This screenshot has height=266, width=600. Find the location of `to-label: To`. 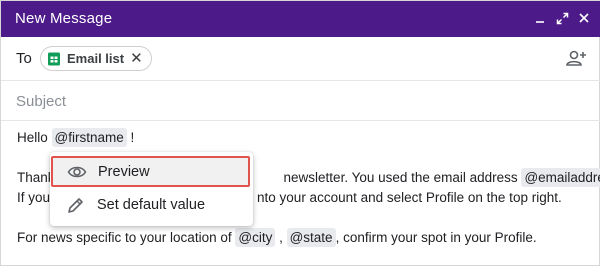

to-label: To is located at coordinates (24, 58).